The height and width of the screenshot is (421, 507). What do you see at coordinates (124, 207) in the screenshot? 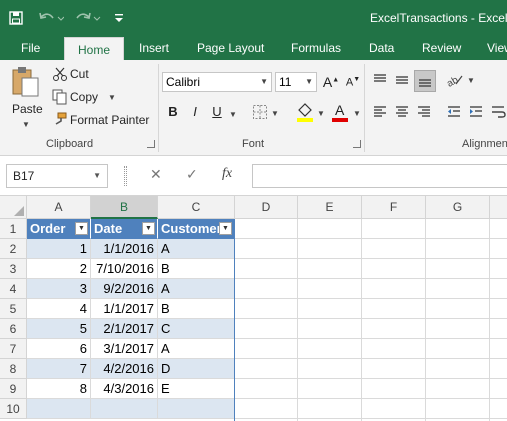
I see `column-header-b: B` at bounding box center [124, 207].